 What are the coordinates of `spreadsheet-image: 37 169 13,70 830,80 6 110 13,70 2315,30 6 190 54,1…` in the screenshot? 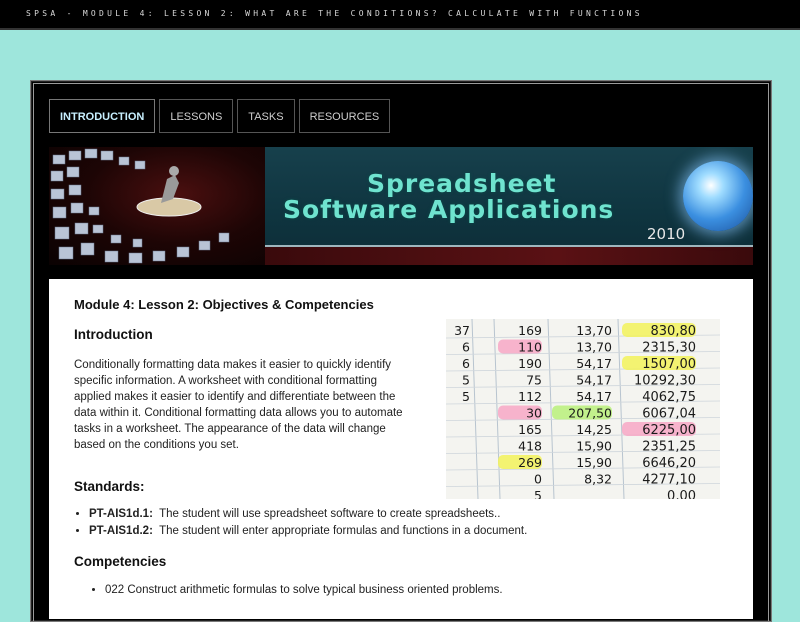 It's located at (583, 409).